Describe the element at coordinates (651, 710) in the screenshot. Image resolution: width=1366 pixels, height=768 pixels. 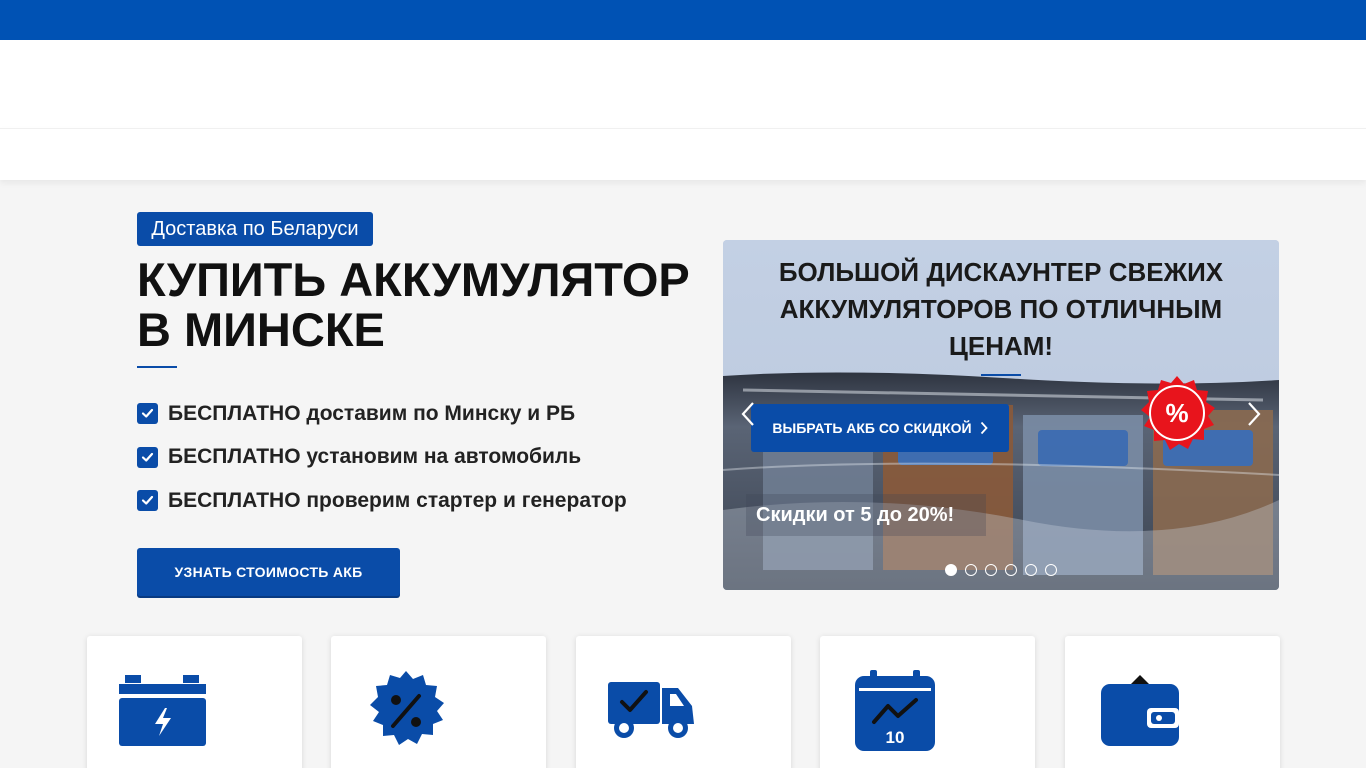
I see `delivery-truck-icon` at that location.